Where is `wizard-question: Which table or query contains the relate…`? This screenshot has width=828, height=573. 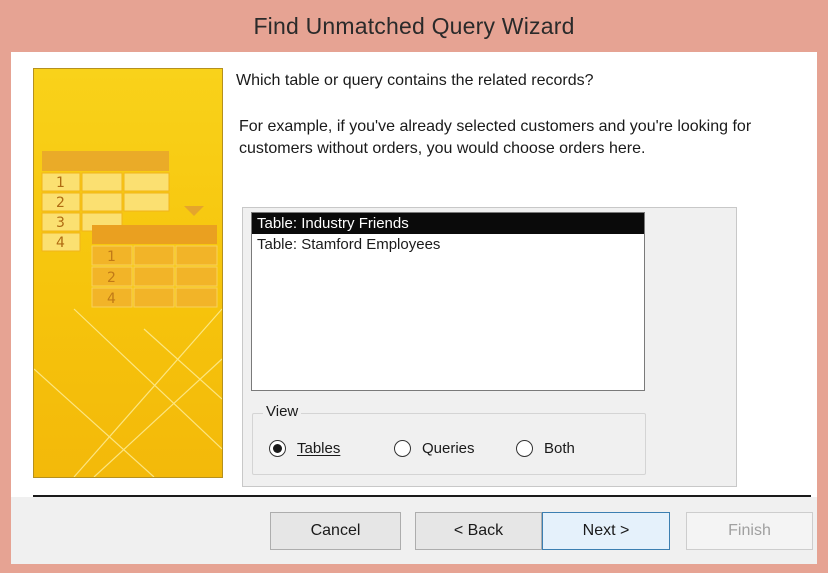
wizard-question: Which table or query contains the relate… is located at coordinates (415, 80).